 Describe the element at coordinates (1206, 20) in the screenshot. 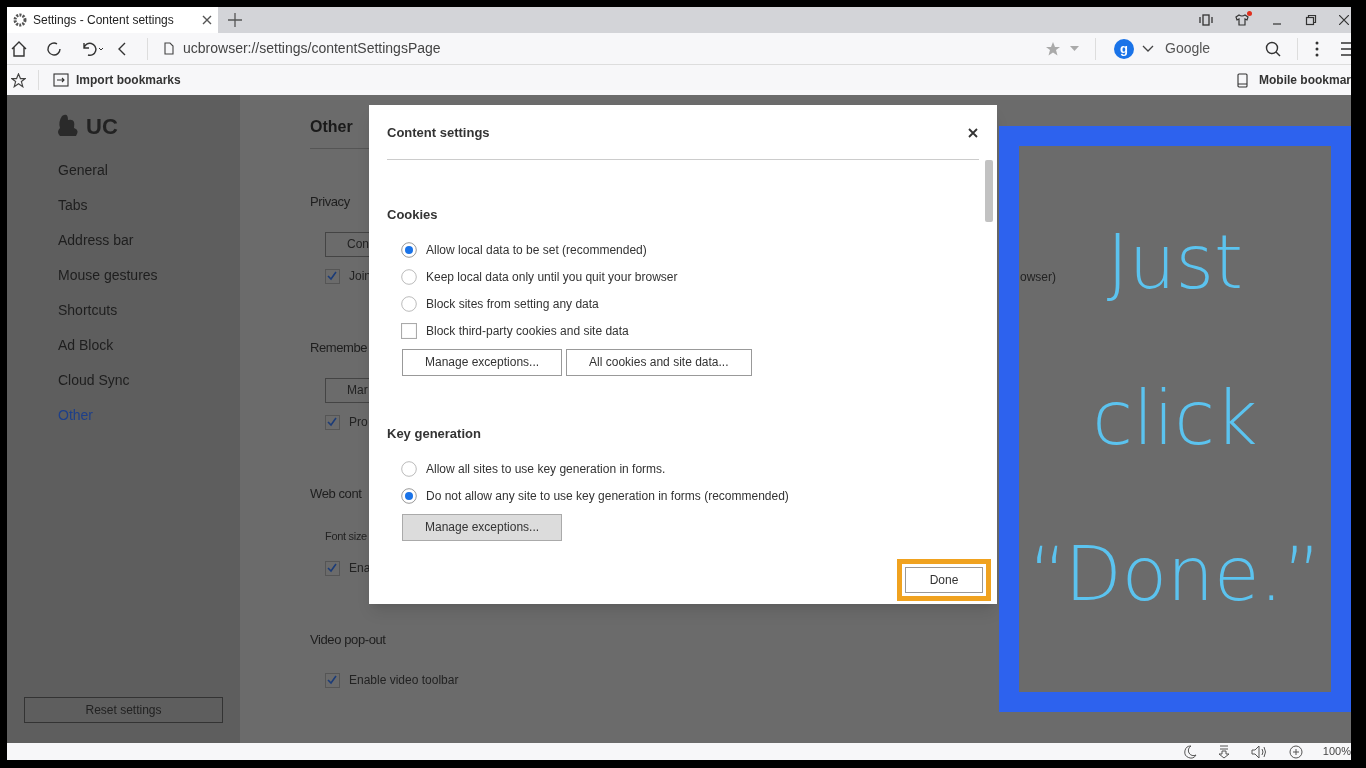

I see `reader-icon` at that location.